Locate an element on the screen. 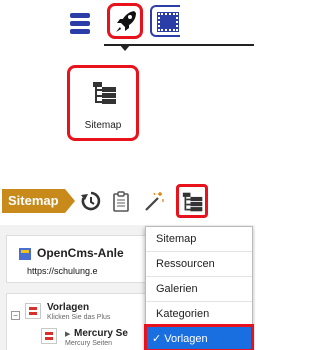  tree-item-label: Vorlagen is located at coordinates (68, 307).